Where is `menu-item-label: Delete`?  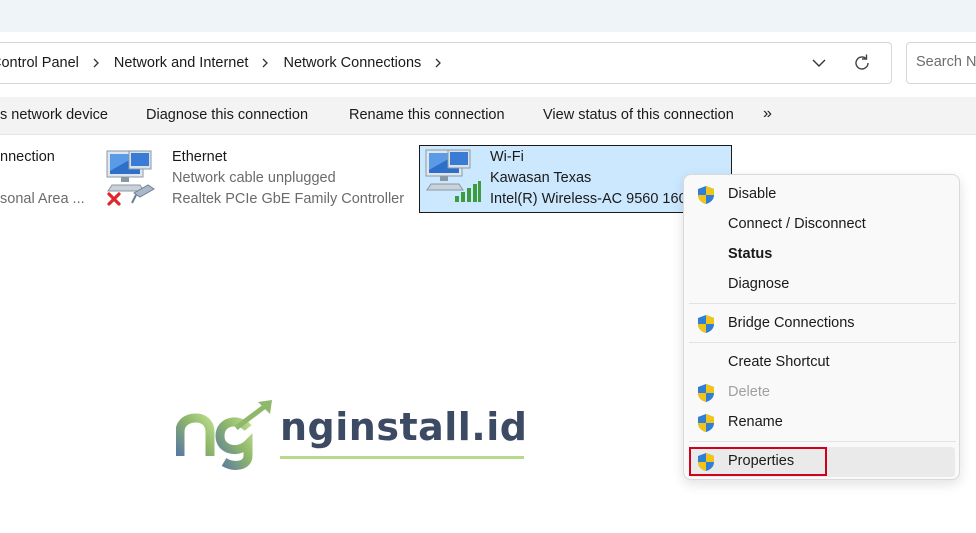 menu-item-label: Delete is located at coordinates (749, 392).